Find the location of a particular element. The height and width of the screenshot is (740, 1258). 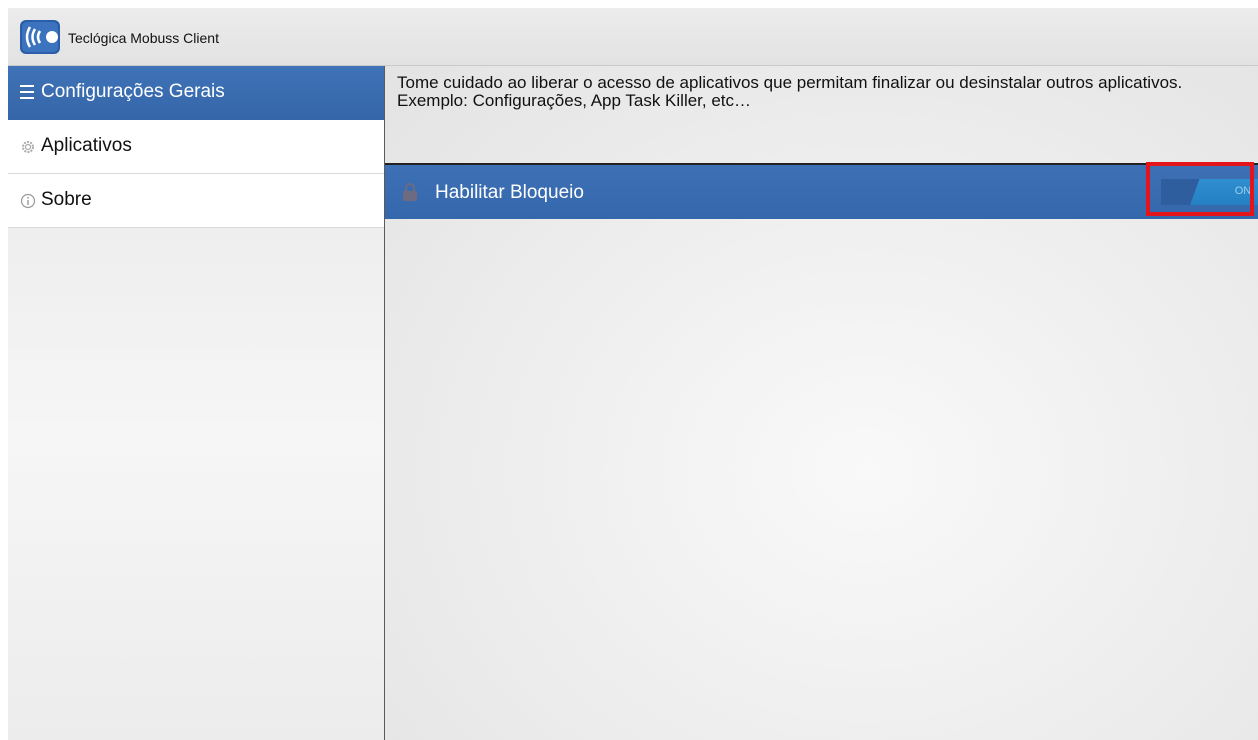

setting-row-habilitar-bloqueio: Habilitar Bloqueio ON is located at coordinates (821, 191).